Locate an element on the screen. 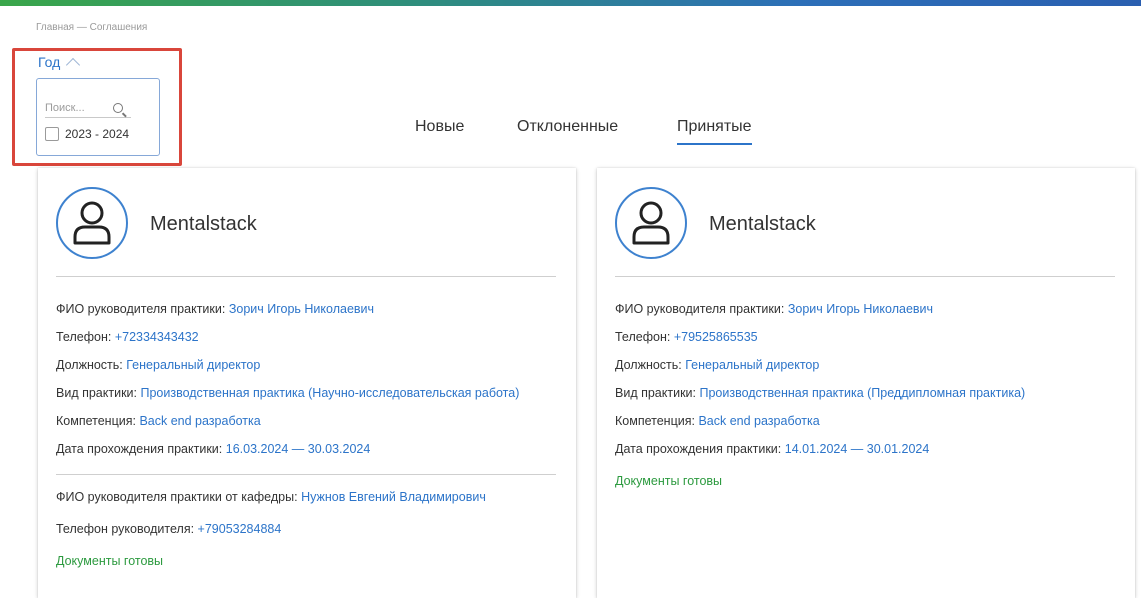 The width and height of the screenshot is (1141, 598). year-filter-toggle: Год is located at coordinates (59, 63).